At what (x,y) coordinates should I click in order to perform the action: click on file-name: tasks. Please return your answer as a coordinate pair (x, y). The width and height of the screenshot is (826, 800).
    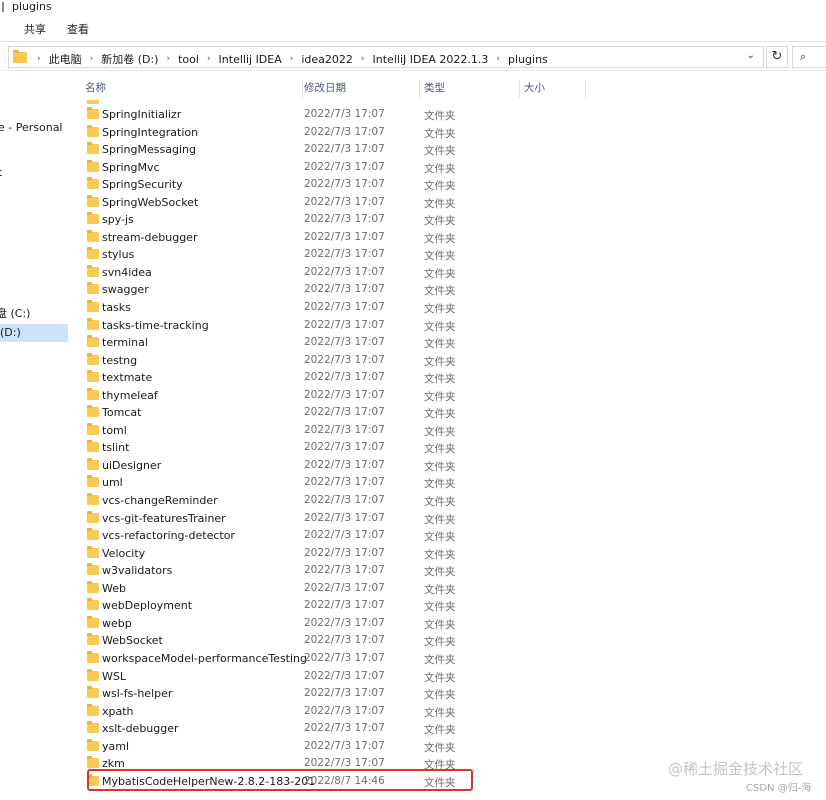
    Looking at the image, I should click on (116, 308).